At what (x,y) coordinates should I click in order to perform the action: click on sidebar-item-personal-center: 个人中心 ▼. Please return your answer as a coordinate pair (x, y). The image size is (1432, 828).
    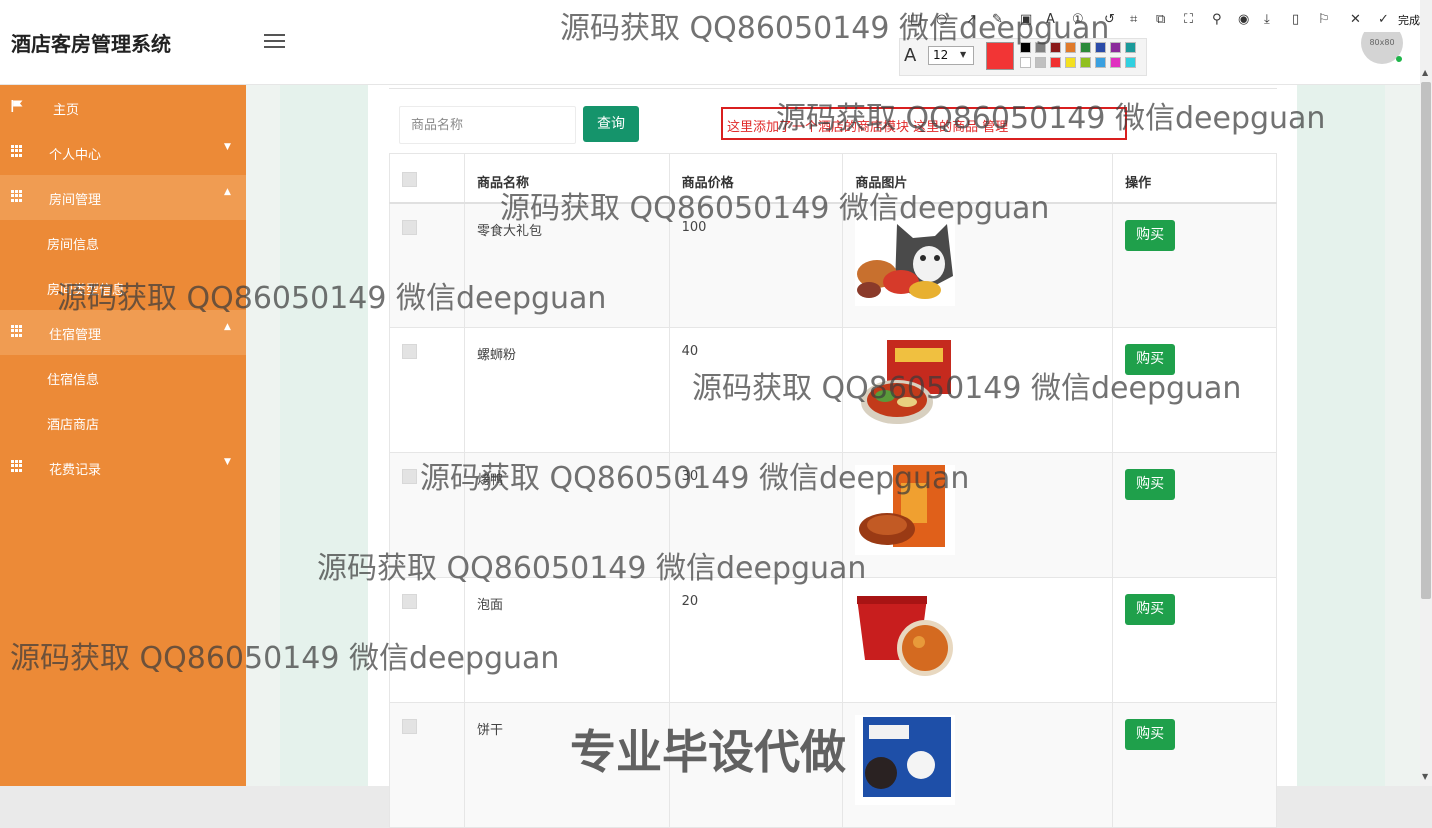
    Looking at the image, I should click on (123, 152).